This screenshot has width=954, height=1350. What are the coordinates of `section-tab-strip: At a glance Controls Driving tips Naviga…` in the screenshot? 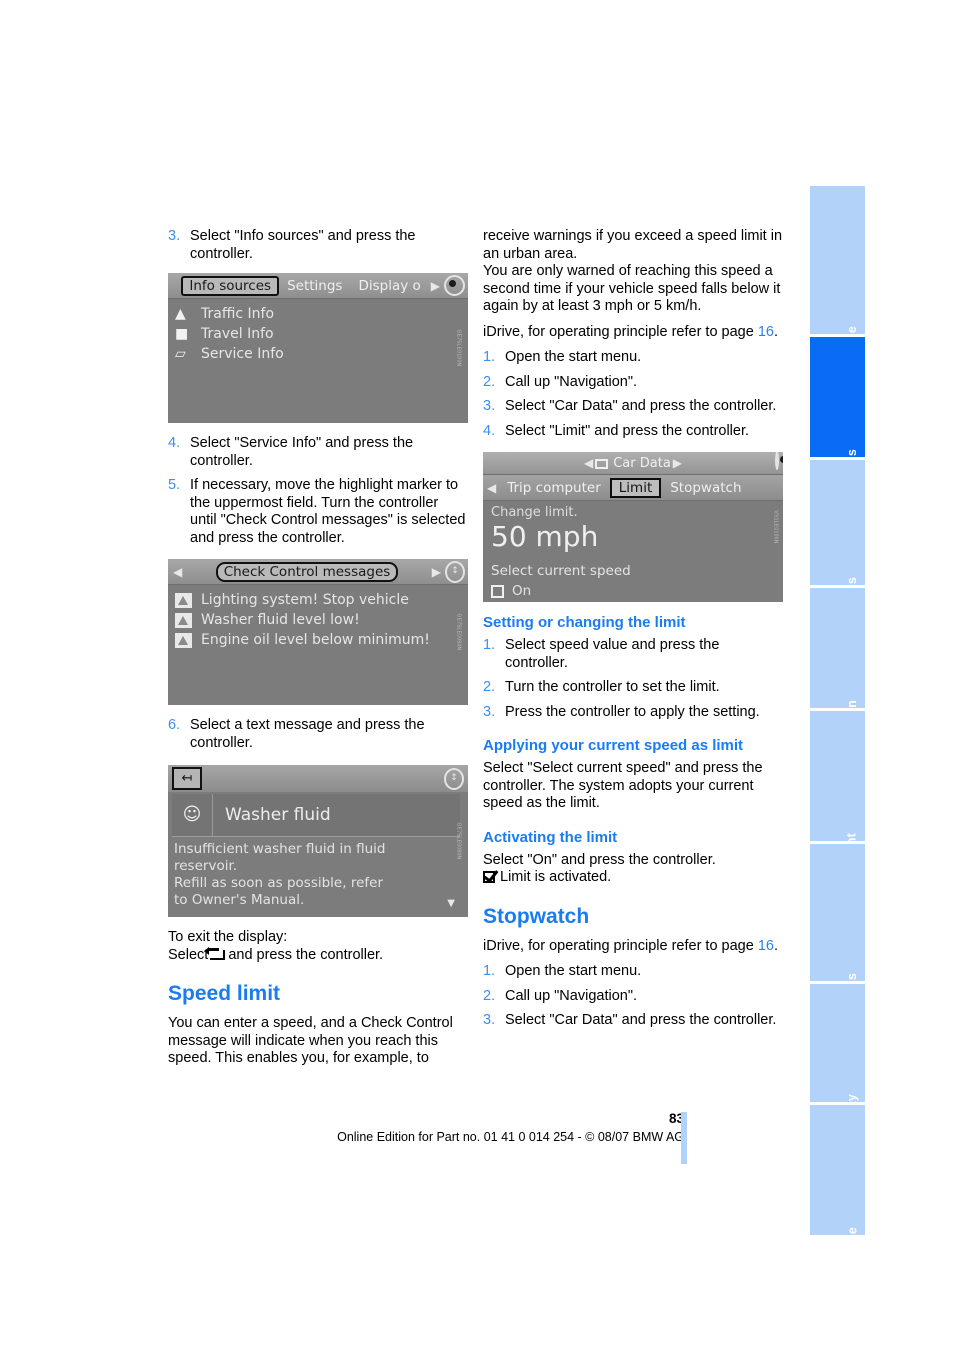 It's located at (837, 737).